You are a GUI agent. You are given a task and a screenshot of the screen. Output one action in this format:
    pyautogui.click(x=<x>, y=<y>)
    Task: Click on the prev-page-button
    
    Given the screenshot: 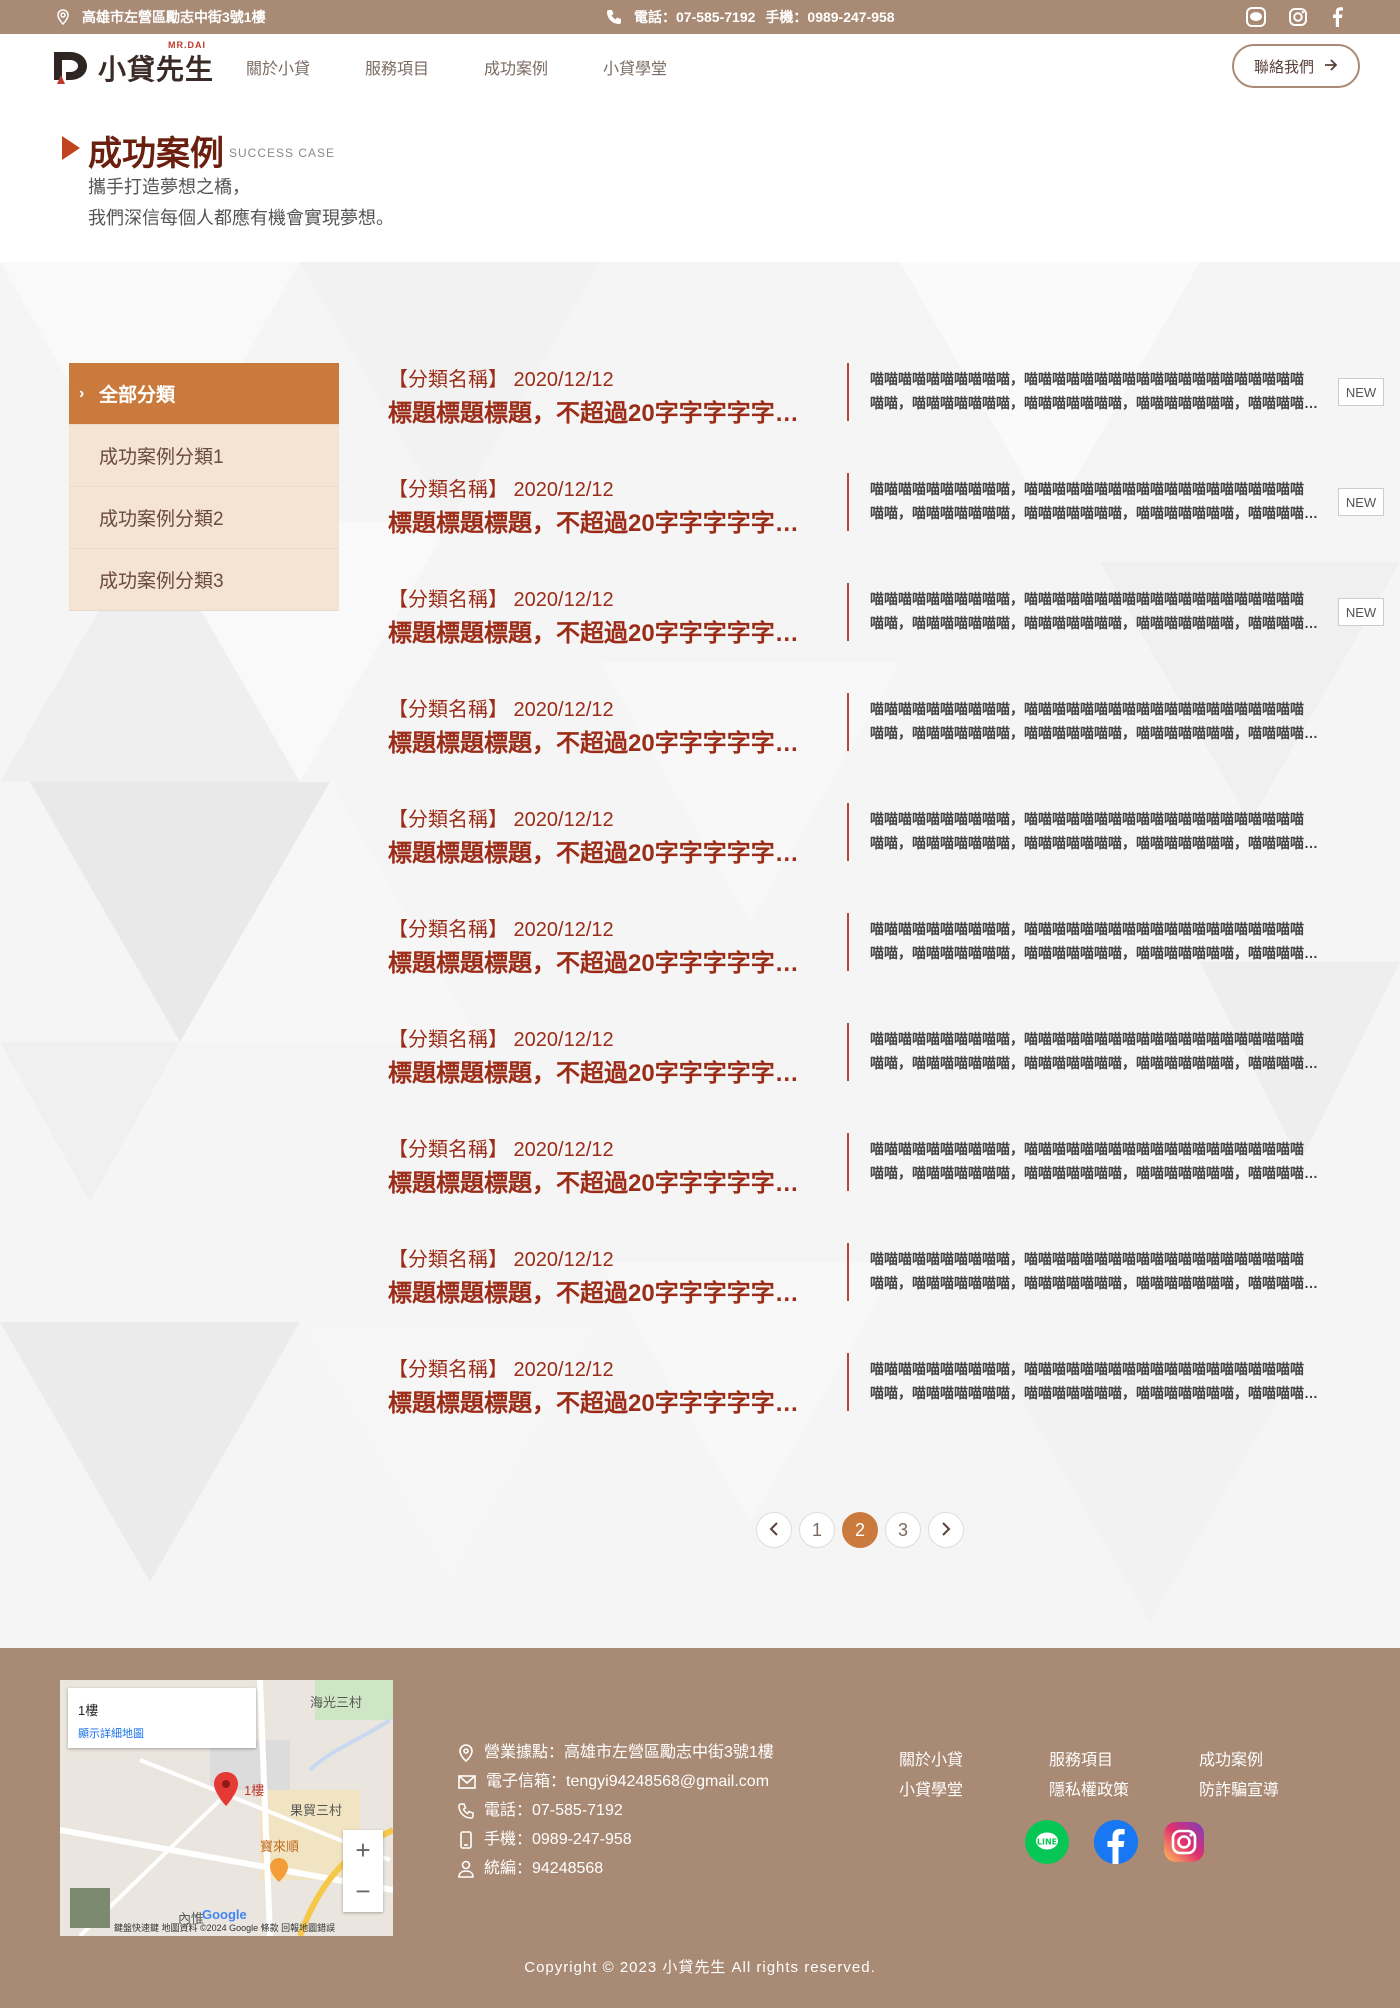 What is the action you would take?
    pyautogui.click(x=774, y=1530)
    